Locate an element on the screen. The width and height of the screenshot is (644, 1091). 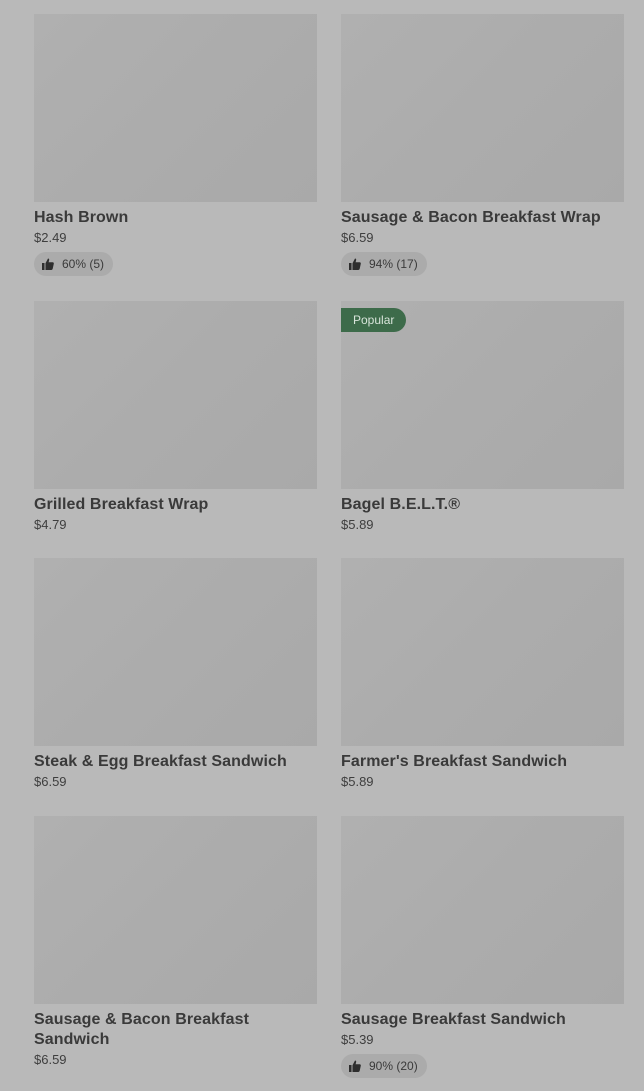
rating-badge: 94% (17) is located at coordinates (384, 264).